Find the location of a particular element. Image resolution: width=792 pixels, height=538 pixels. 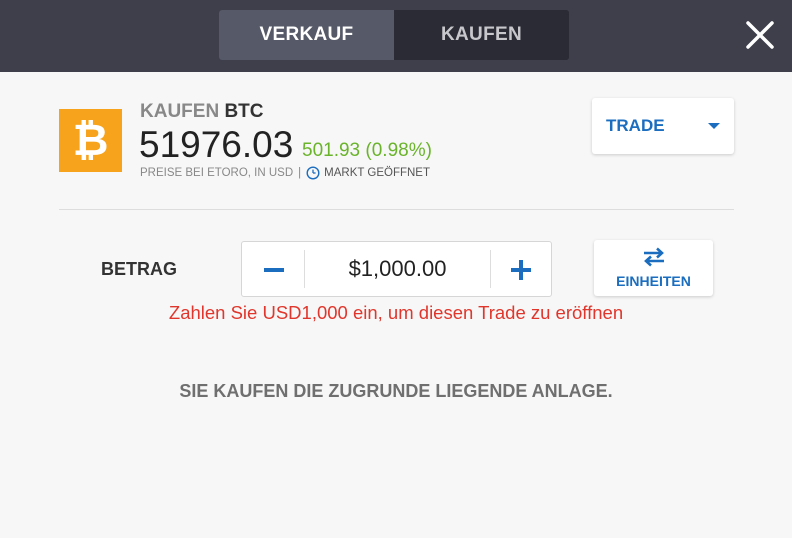

bitcoin-logo-glyph: ₿ is located at coordinates (90, 140).